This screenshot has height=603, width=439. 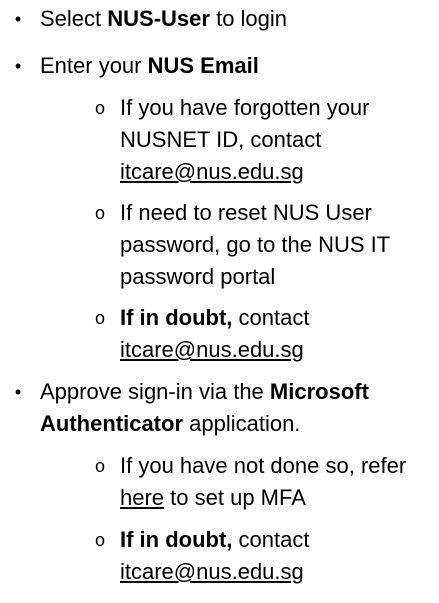 What do you see at coordinates (250, 556) in the screenshot?
I see `sub-item-doubt-contact-2: o If in doubt, contact itcare@nus.edu.sg` at bounding box center [250, 556].